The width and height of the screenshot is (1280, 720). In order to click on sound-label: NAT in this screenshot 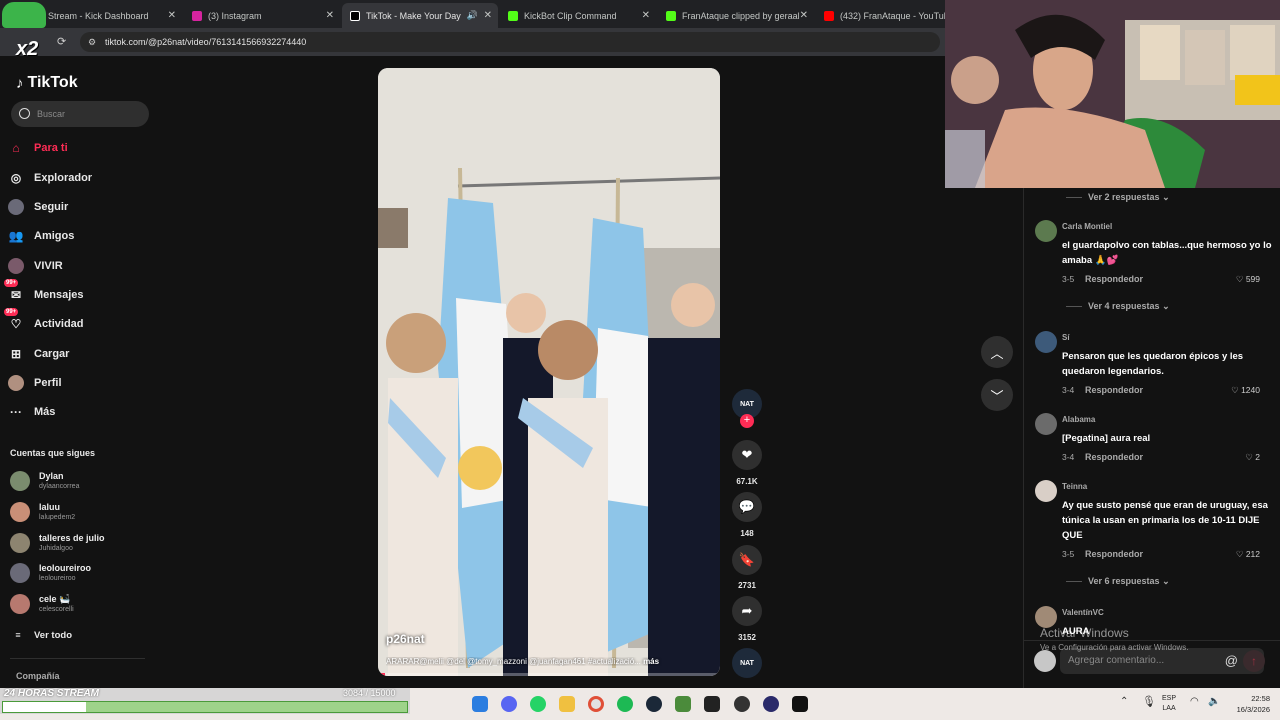, I will do `click(747, 663)`.